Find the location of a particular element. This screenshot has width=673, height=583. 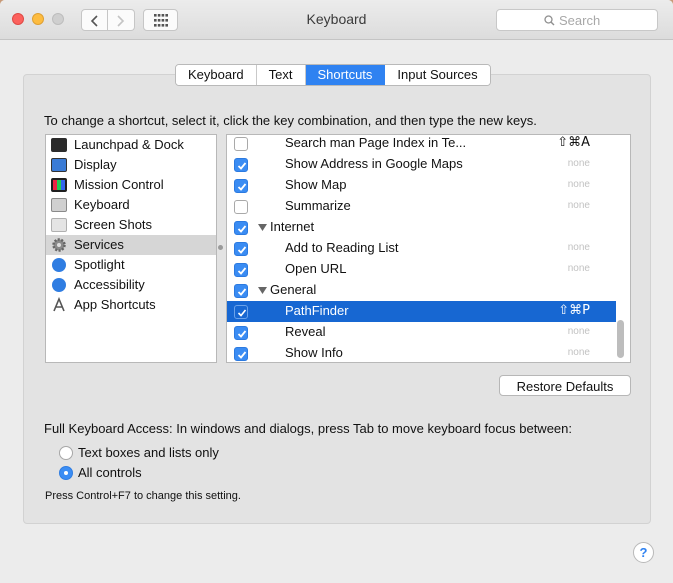

tab-text: Text is located at coordinates (281, 75).